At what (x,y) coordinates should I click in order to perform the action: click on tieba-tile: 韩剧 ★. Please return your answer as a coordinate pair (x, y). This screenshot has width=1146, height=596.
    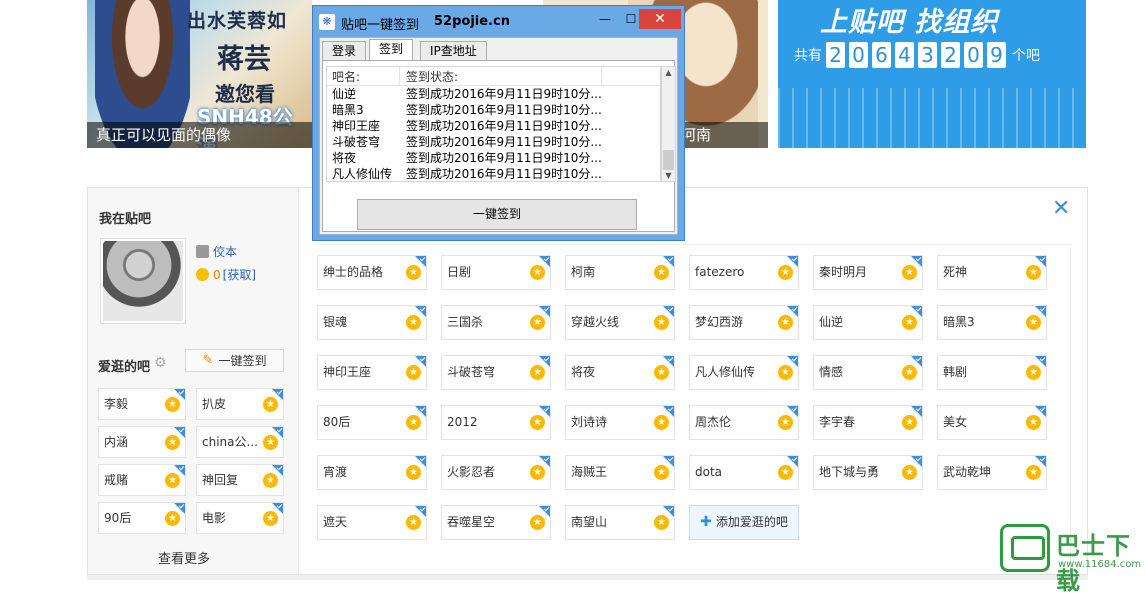
    Looking at the image, I should click on (992, 372).